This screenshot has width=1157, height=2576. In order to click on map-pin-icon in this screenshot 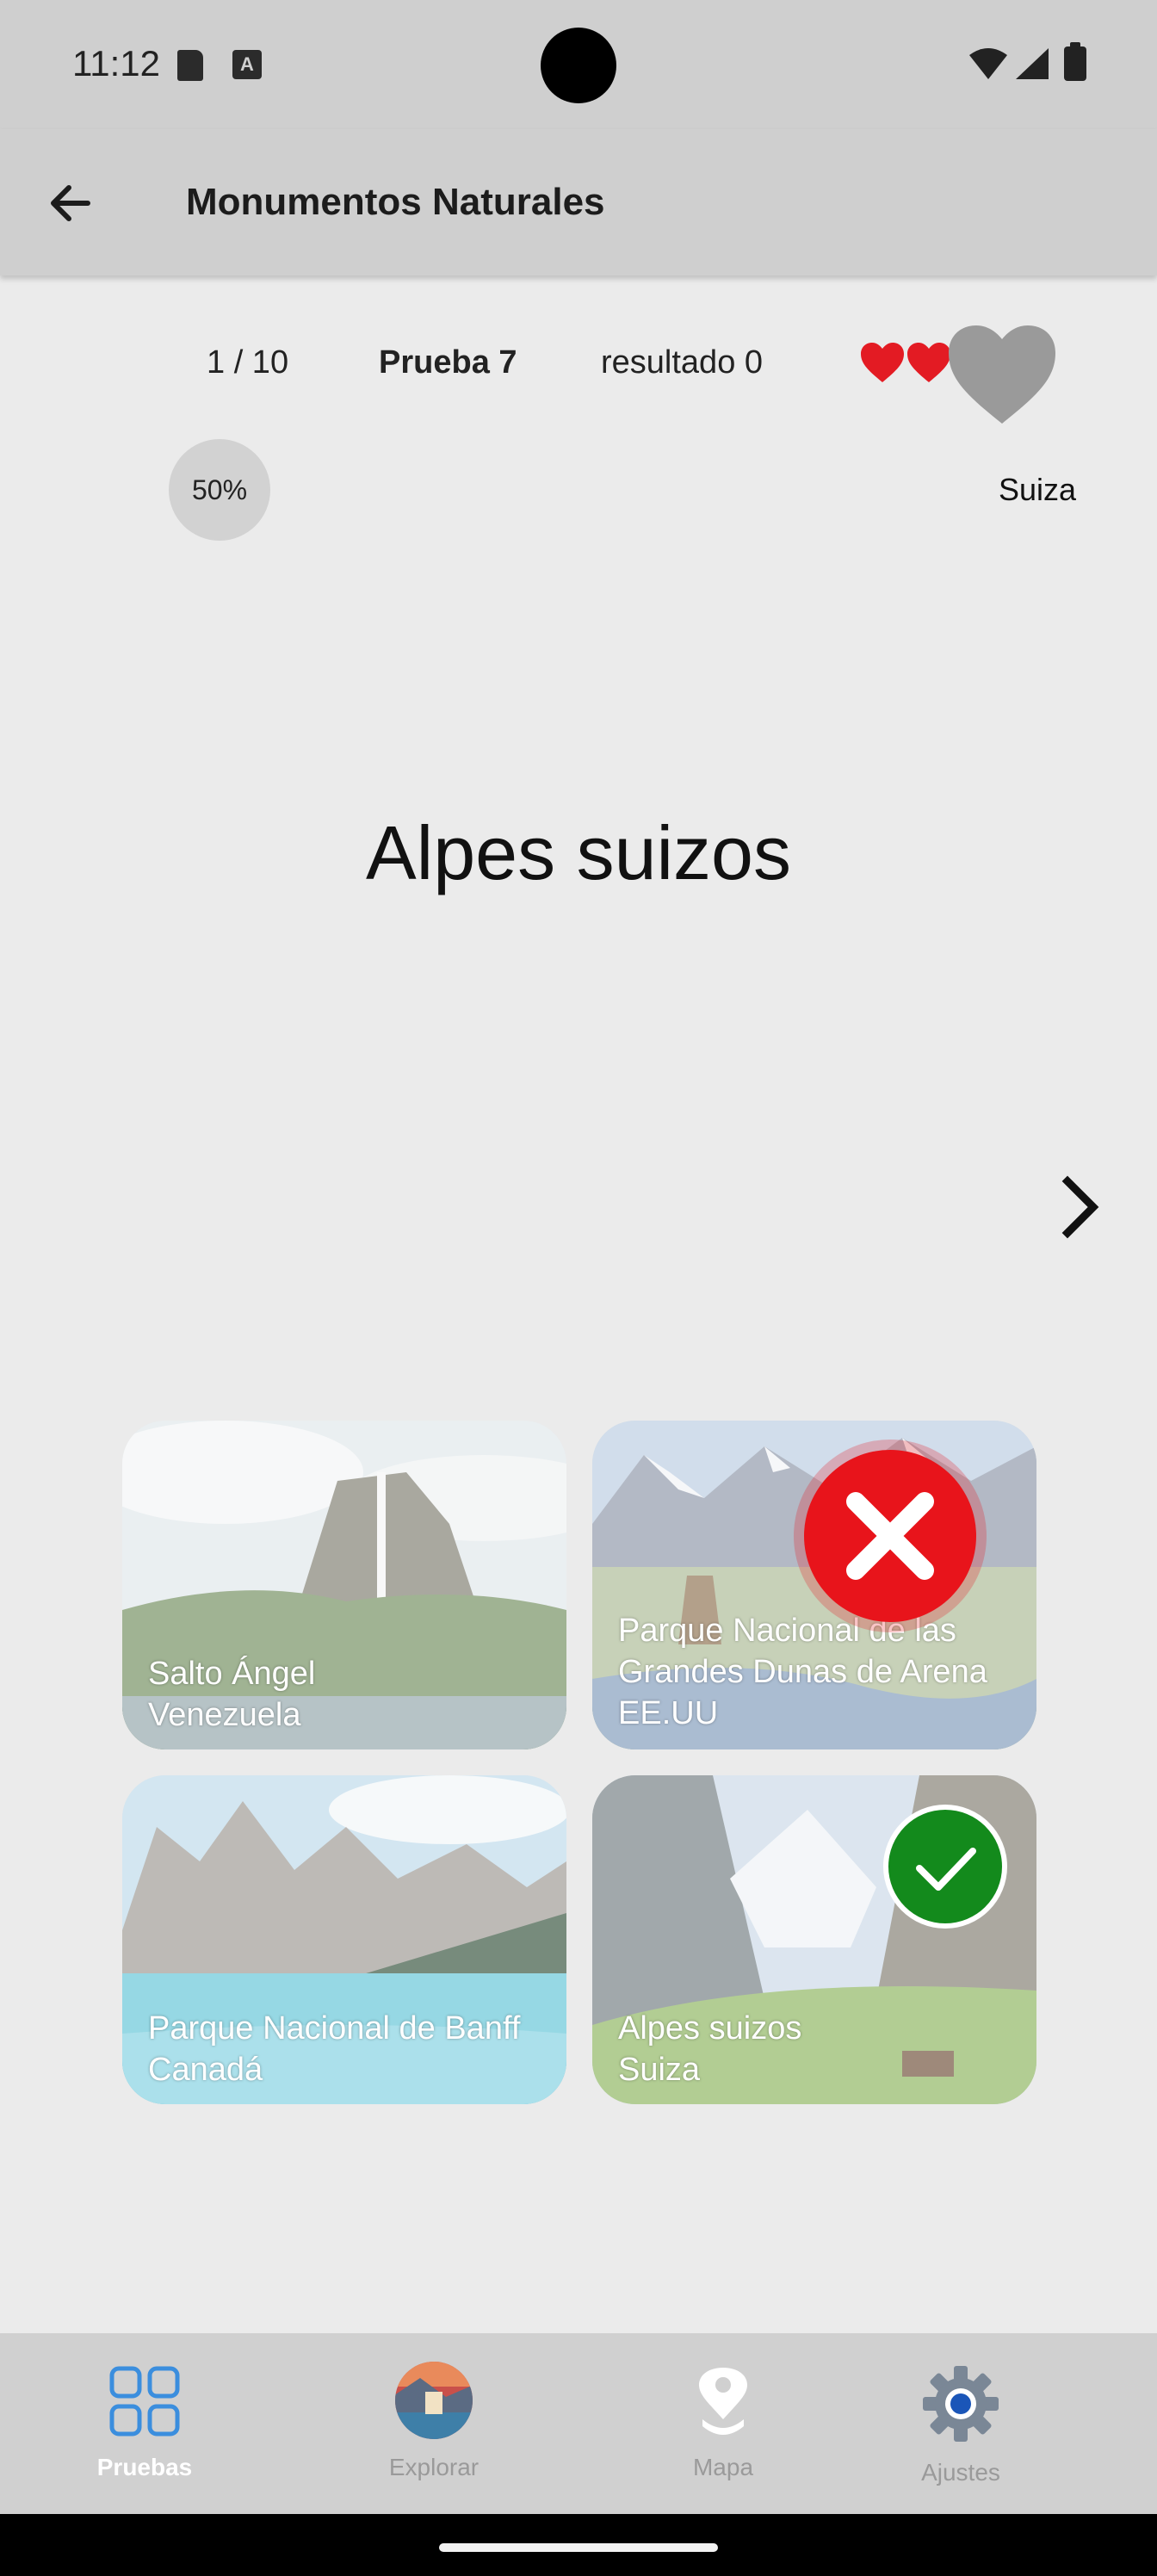, I will do `click(723, 2401)`.